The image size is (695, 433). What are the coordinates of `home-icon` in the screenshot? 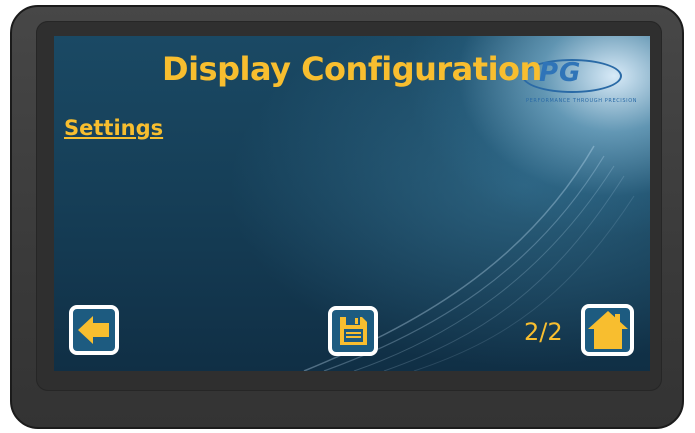 It's located at (607, 330).